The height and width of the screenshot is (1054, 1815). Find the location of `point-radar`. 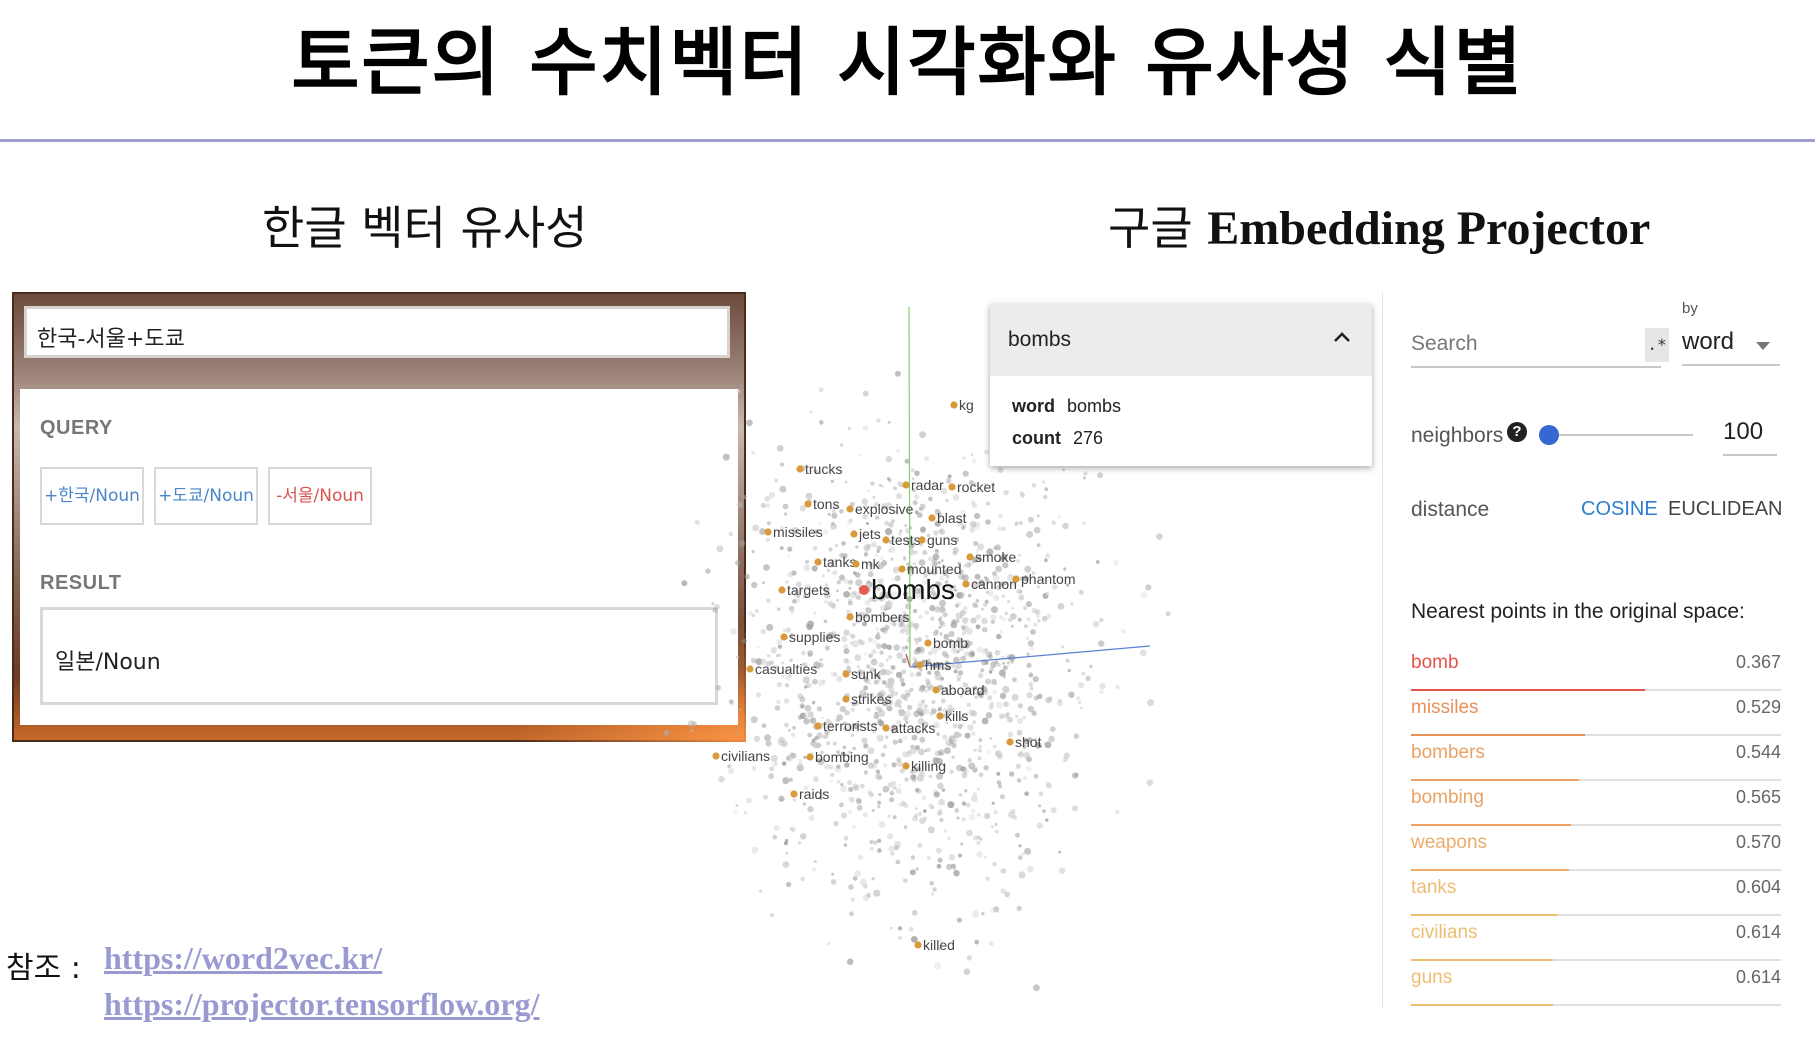

point-radar is located at coordinates (906, 485).